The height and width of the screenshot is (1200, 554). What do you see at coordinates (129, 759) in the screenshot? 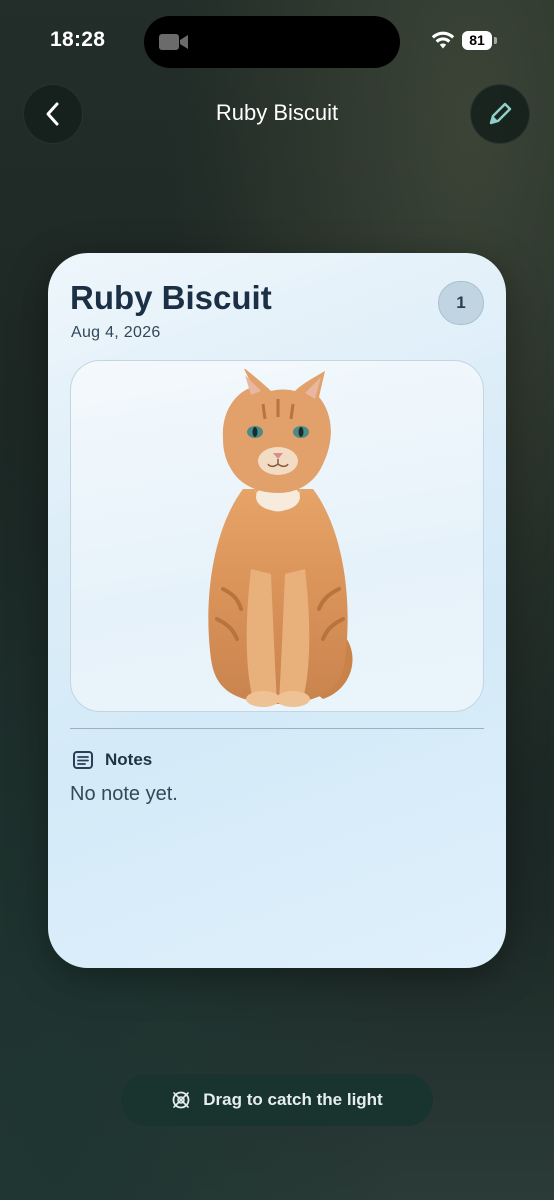
I see `notes-label: Notes` at bounding box center [129, 759].